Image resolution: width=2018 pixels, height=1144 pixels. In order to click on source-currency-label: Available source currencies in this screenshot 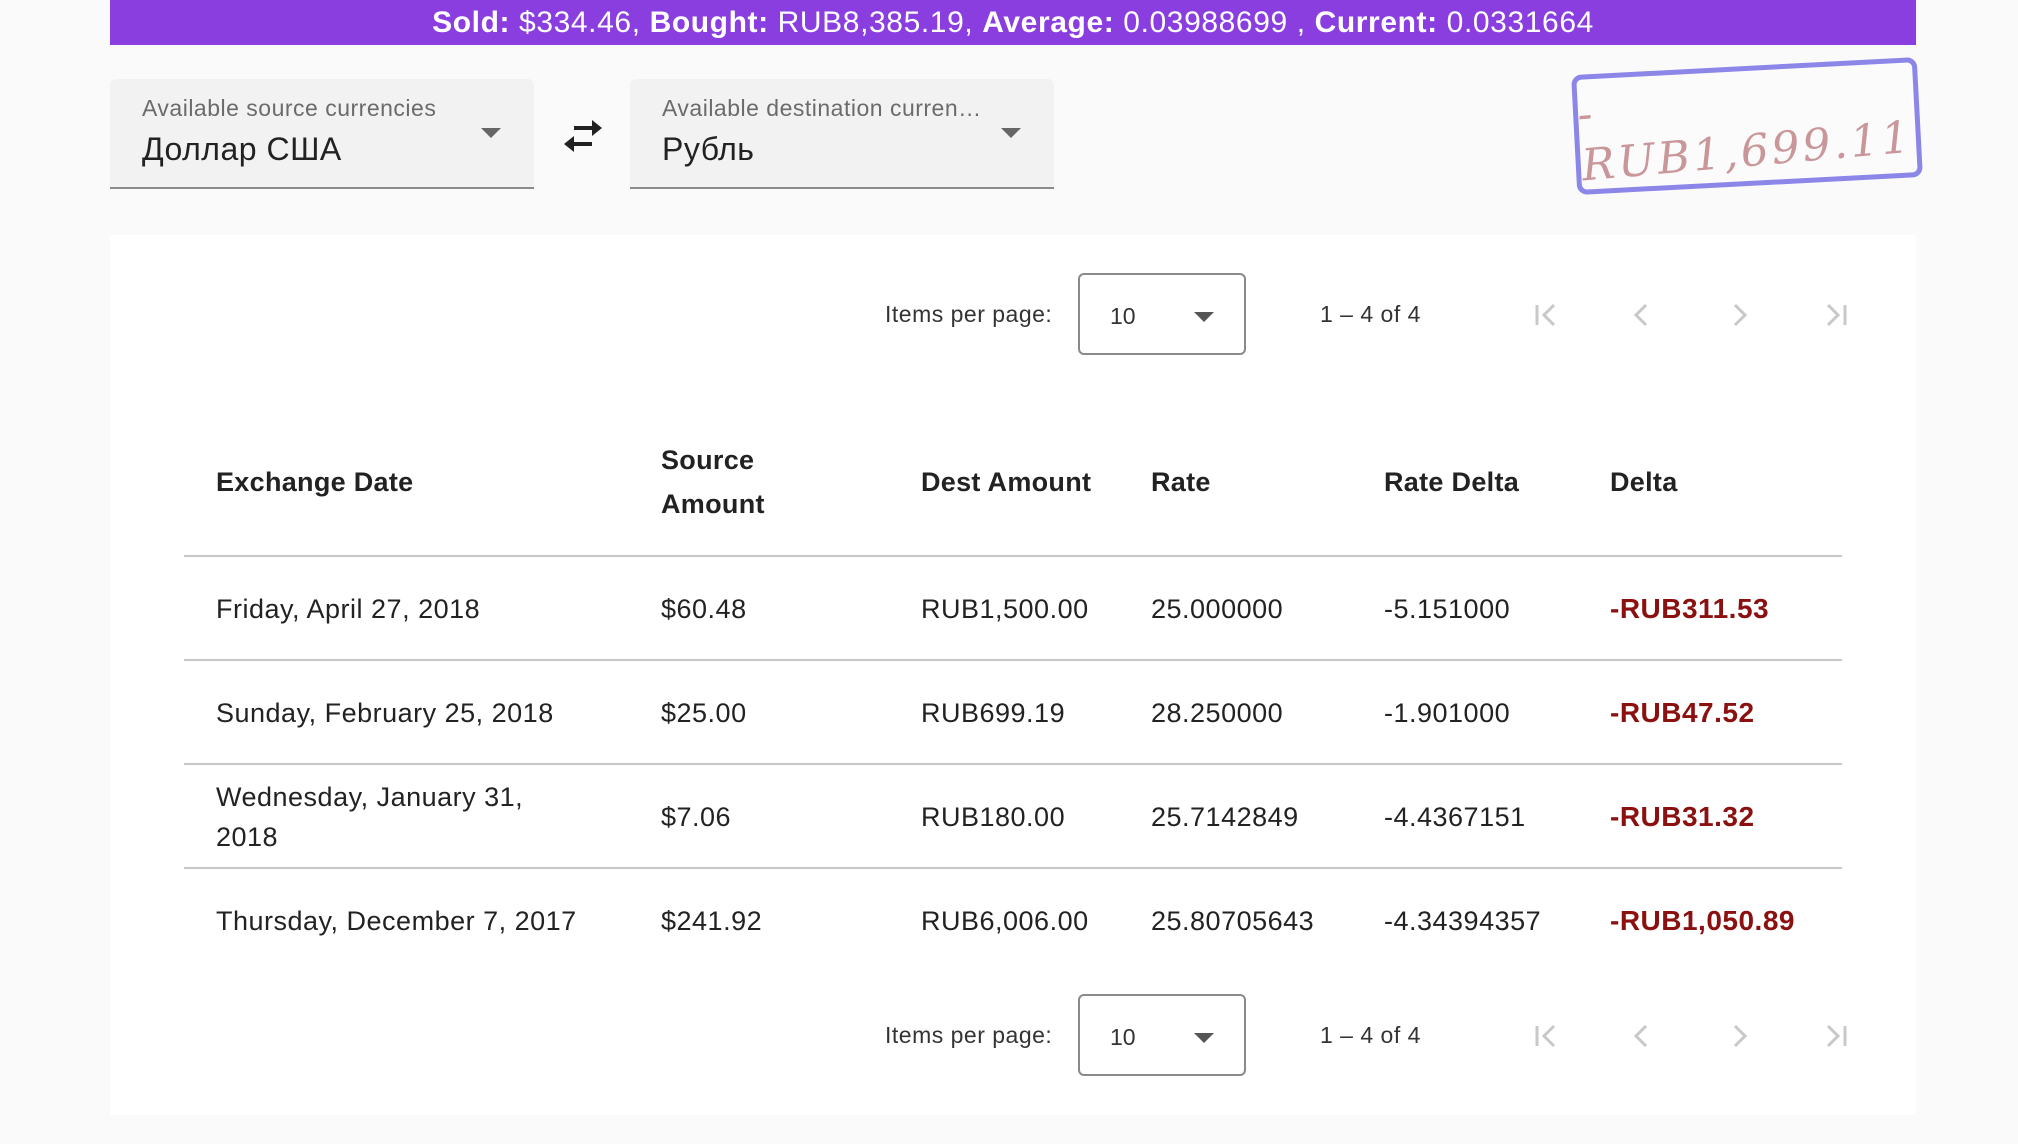, I will do `click(289, 108)`.